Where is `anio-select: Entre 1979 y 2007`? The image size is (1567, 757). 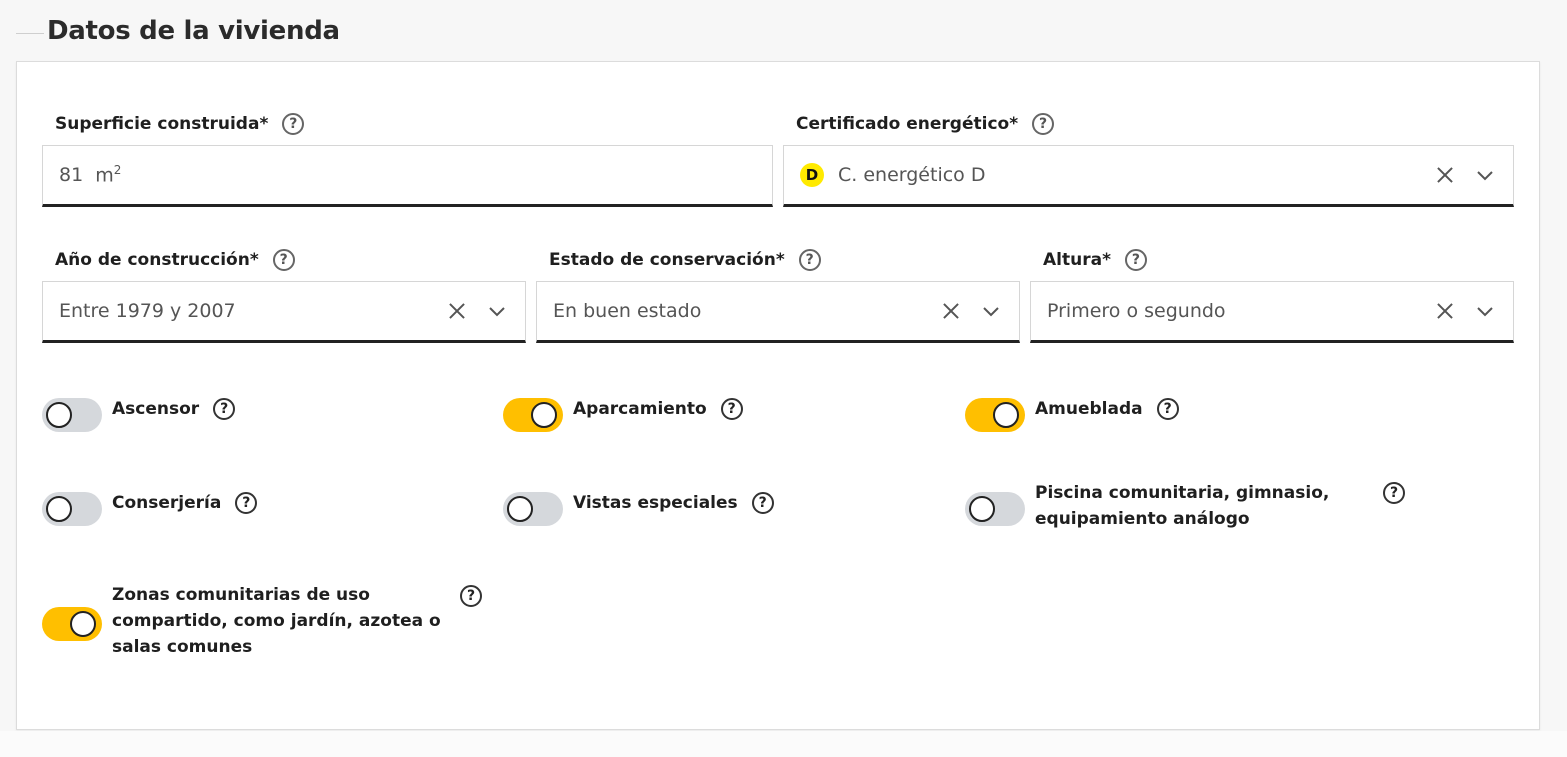
anio-select: Entre 1979 y 2007 is located at coordinates (284, 312).